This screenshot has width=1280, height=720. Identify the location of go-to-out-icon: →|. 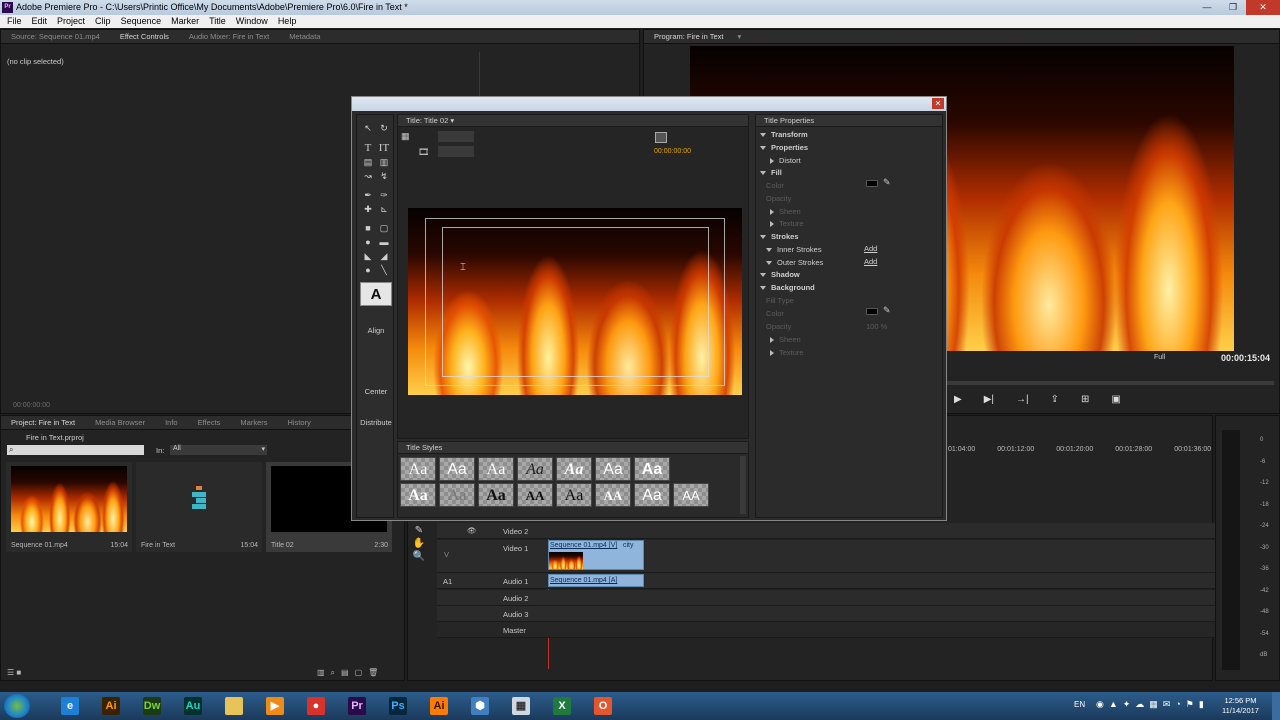
(1022, 399).